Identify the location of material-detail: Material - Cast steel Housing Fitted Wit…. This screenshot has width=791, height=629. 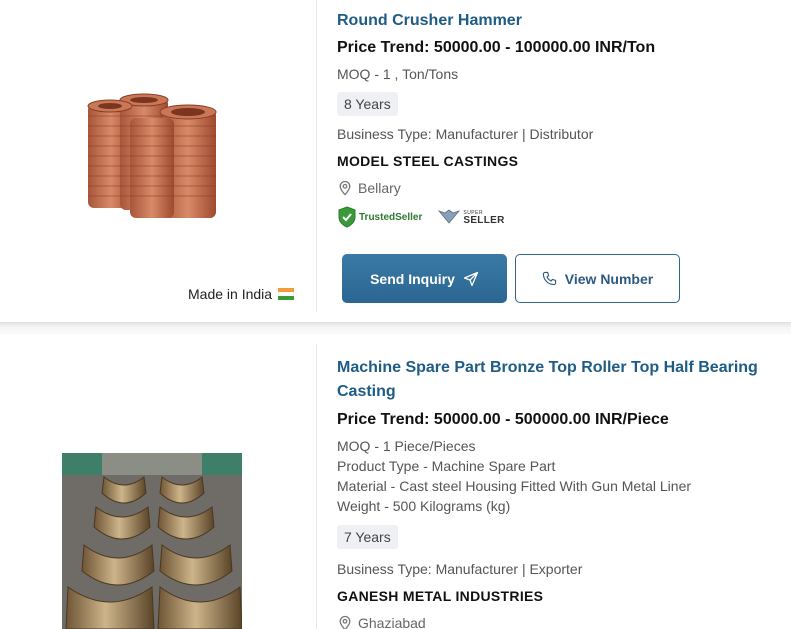
(514, 486).